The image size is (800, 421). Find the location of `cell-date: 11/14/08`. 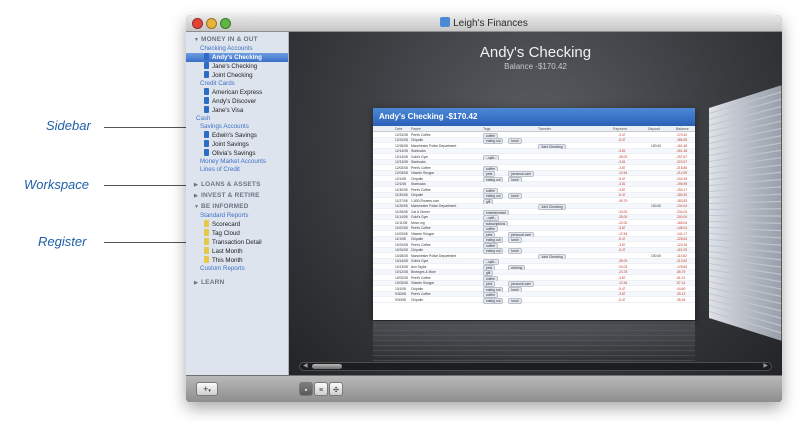

cell-date: 11/14/08 is located at coordinates (401, 217).